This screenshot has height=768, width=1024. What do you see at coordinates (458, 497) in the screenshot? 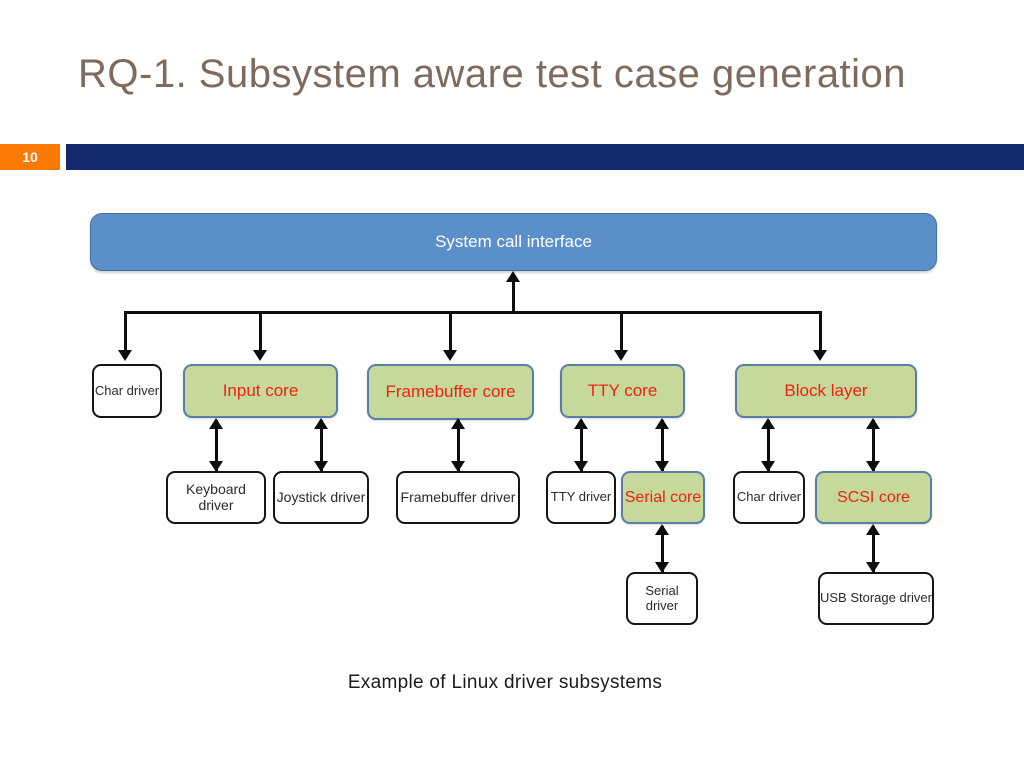
I see `node-framebuffer-driver: Framebuffer driver` at bounding box center [458, 497].